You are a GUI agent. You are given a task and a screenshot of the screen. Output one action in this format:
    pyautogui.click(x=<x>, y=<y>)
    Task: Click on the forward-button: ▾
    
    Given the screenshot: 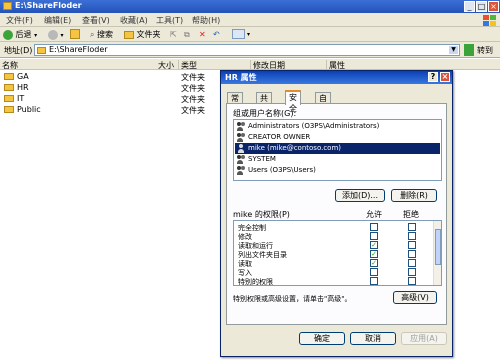 What is the action you would take?
    pyautogui.click(x=56, y=34)
    